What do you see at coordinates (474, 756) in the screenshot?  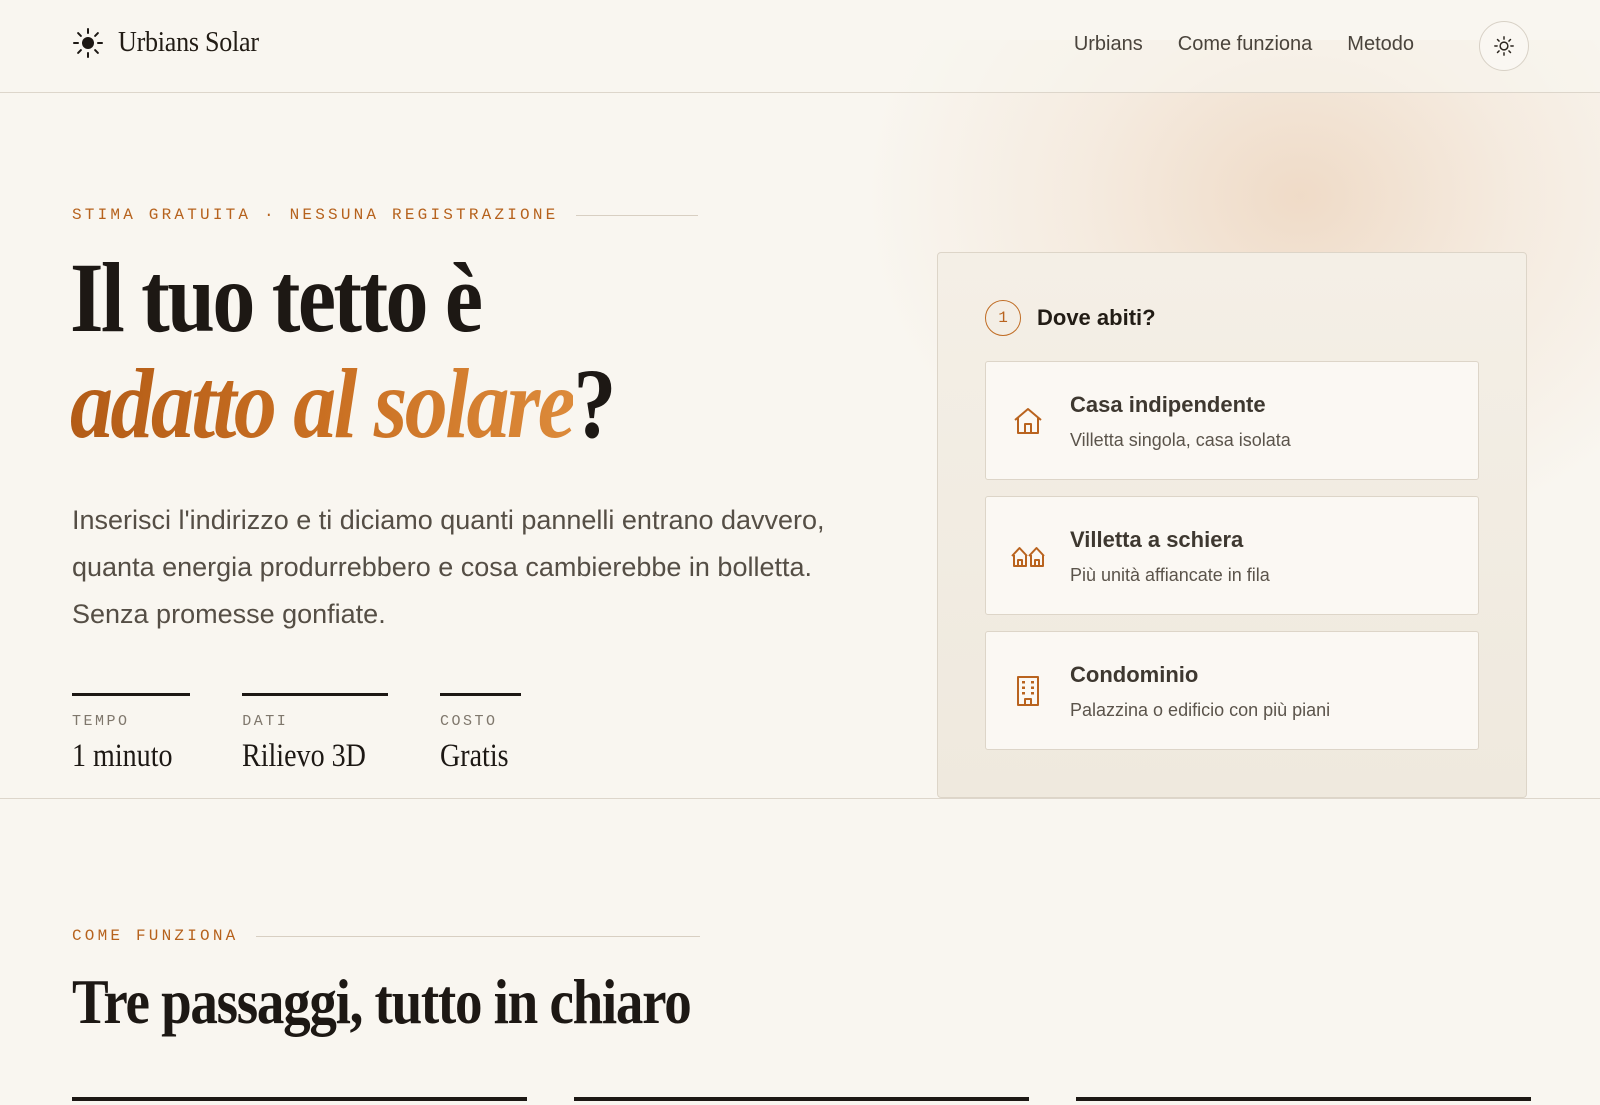 I see `stat-value: Gratis` at bounding box center [474, 756].